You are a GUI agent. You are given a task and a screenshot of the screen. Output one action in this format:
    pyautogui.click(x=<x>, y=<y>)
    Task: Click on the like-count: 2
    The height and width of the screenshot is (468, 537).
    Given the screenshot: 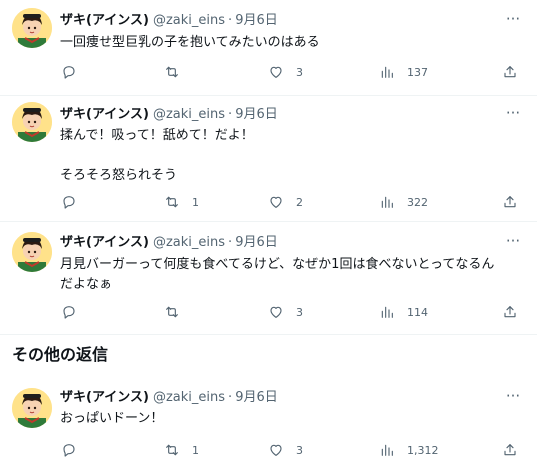 What is the action you would take?
    pyautogui.click(x=299, y=202)
    